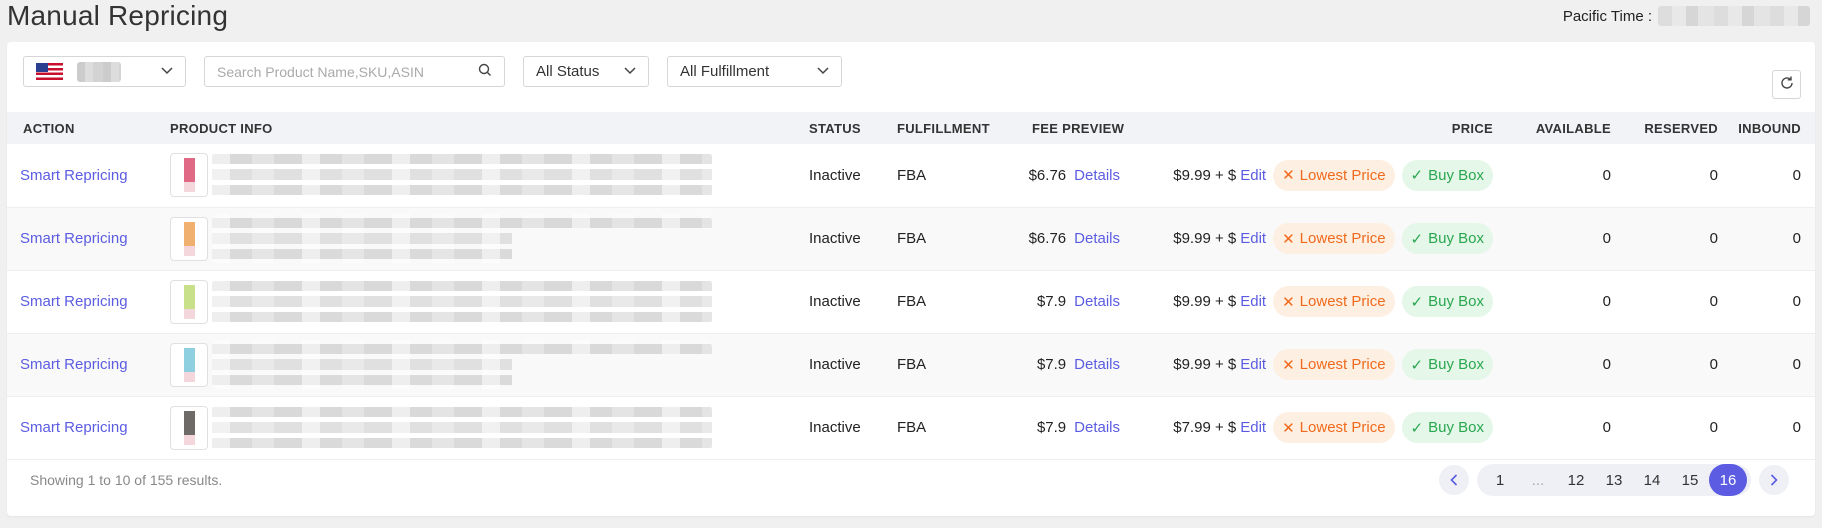 The image size is (1822, 528). I want to click on status-select: All Status, so click(586, 71).